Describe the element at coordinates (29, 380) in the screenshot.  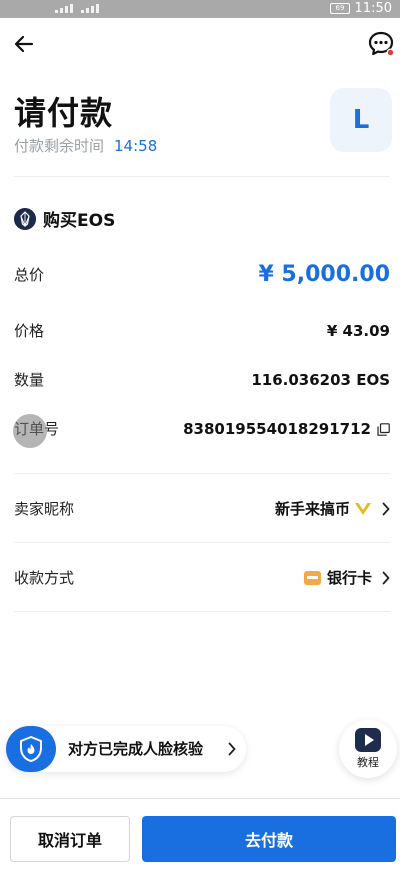
I see `quantity-label: 数量` at that location.